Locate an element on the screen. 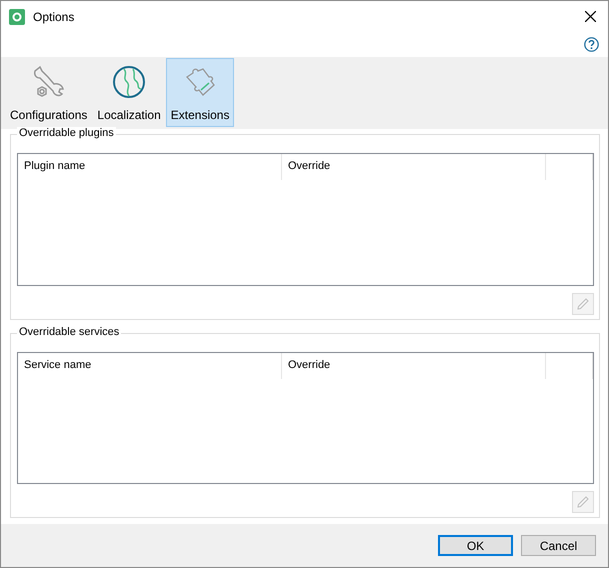 The height and width of the screenshot is (568, 609). group-title: Overridable plugins is located at coordinates (66, 133).